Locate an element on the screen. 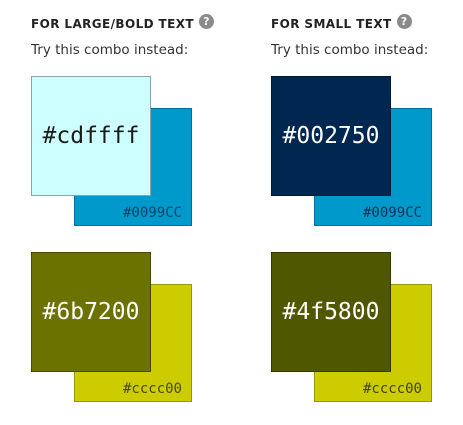  foreground-swatch: #4f5800 is located at coordinates (331, 312).